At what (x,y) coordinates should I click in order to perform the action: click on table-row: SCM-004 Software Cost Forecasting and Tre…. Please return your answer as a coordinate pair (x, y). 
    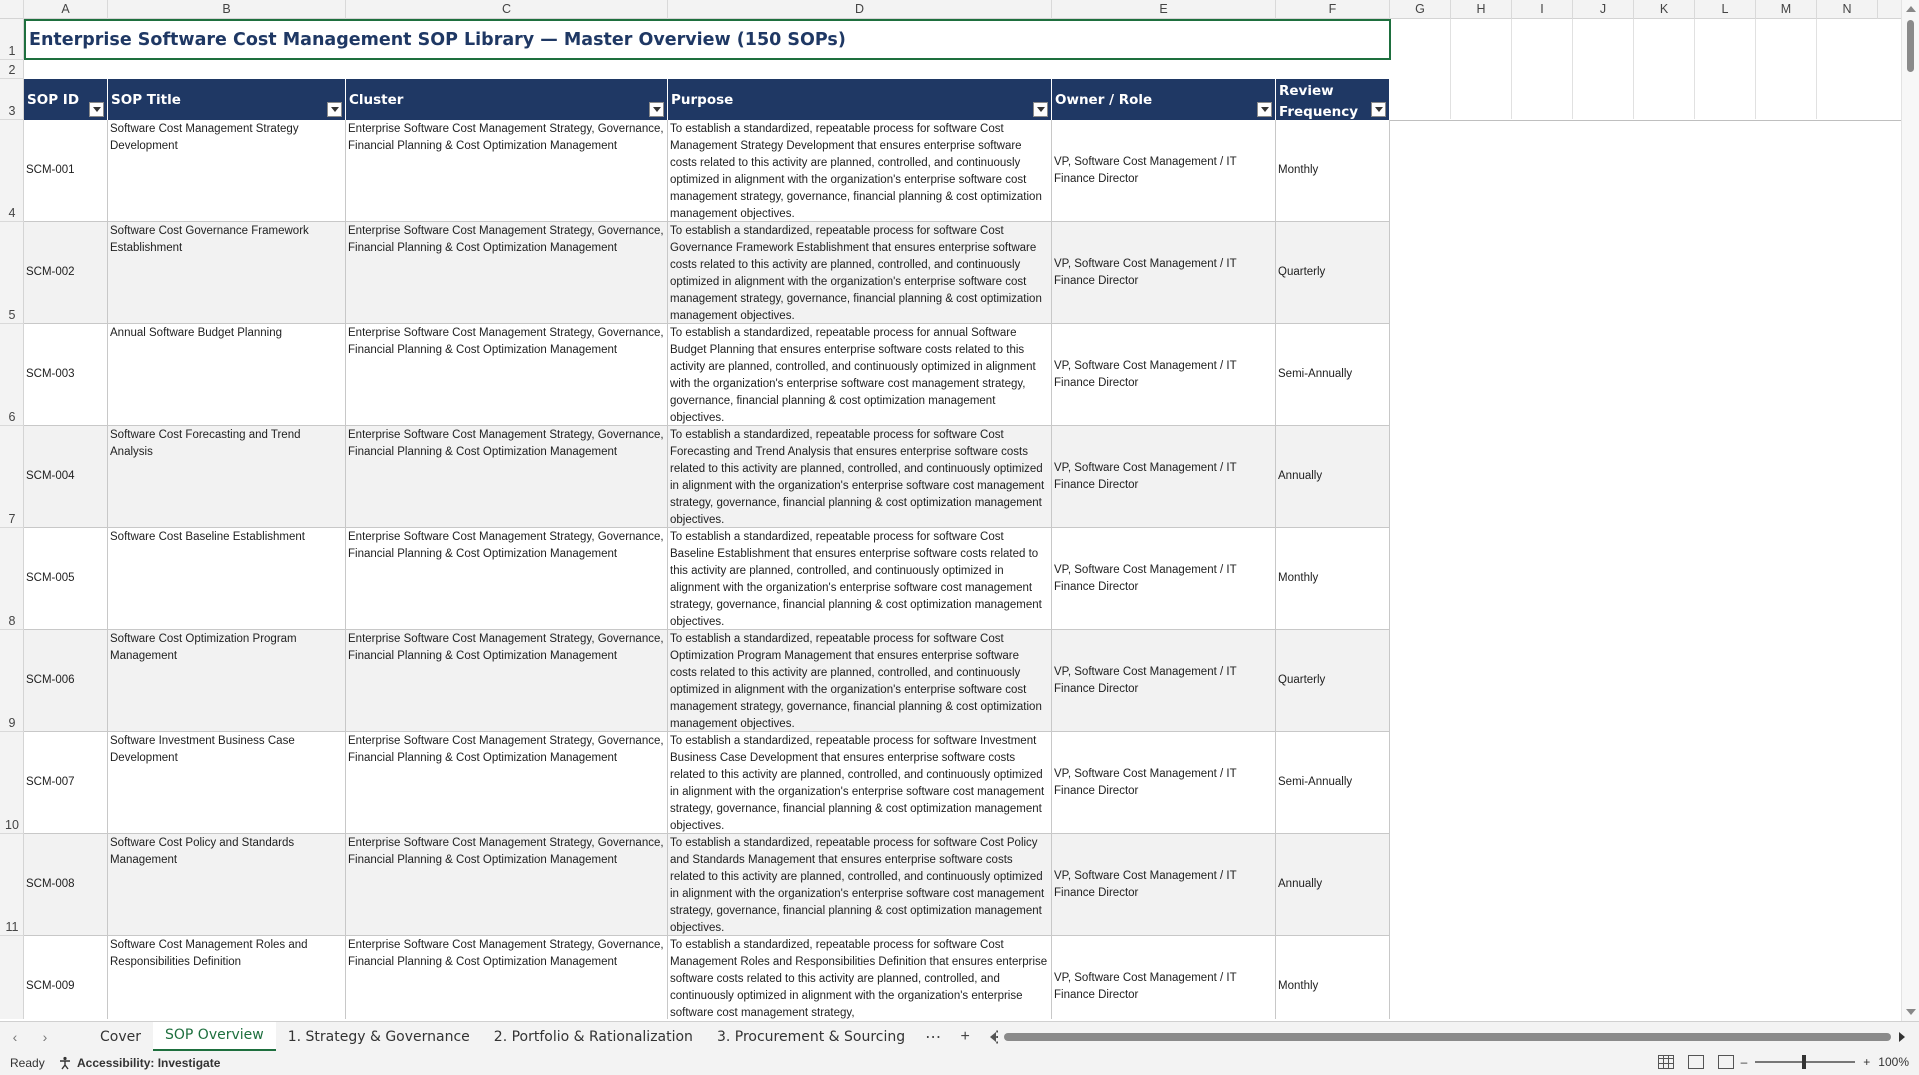
    Looking at the image, I should click on (707, 477).